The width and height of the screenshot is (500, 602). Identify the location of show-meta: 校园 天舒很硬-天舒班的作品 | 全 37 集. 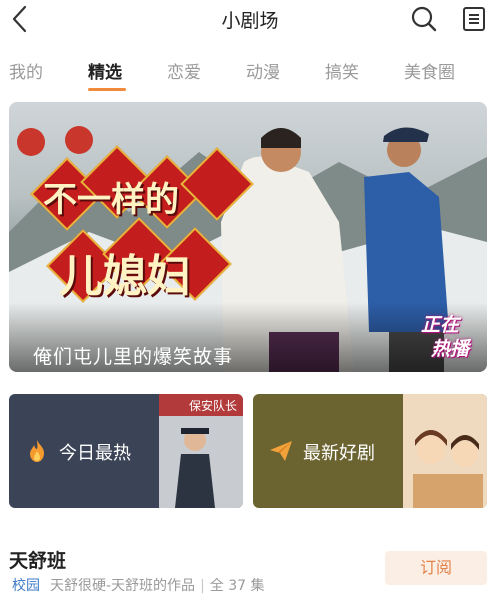
(138, 585).